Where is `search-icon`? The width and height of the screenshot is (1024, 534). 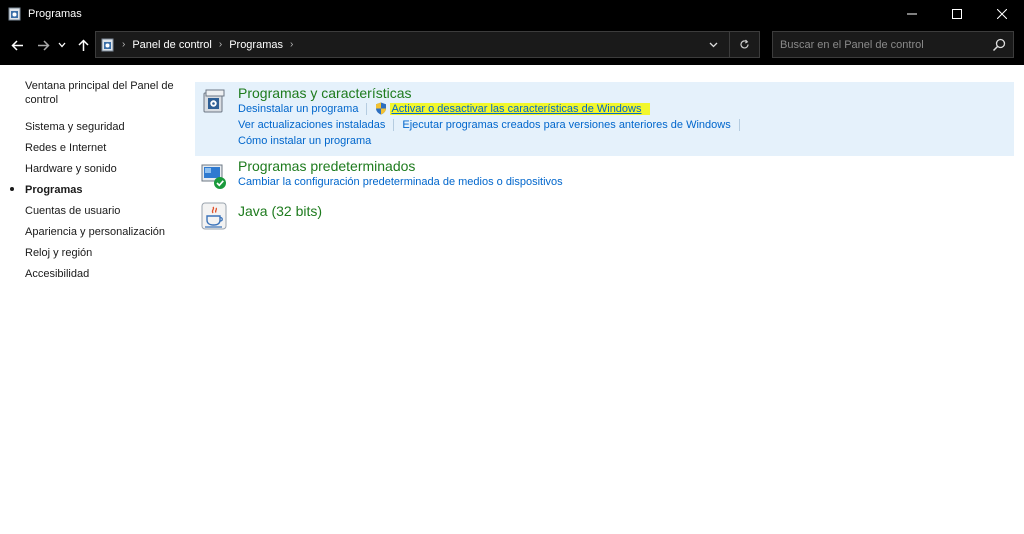 search-icon is located at coordinates (999, 45).